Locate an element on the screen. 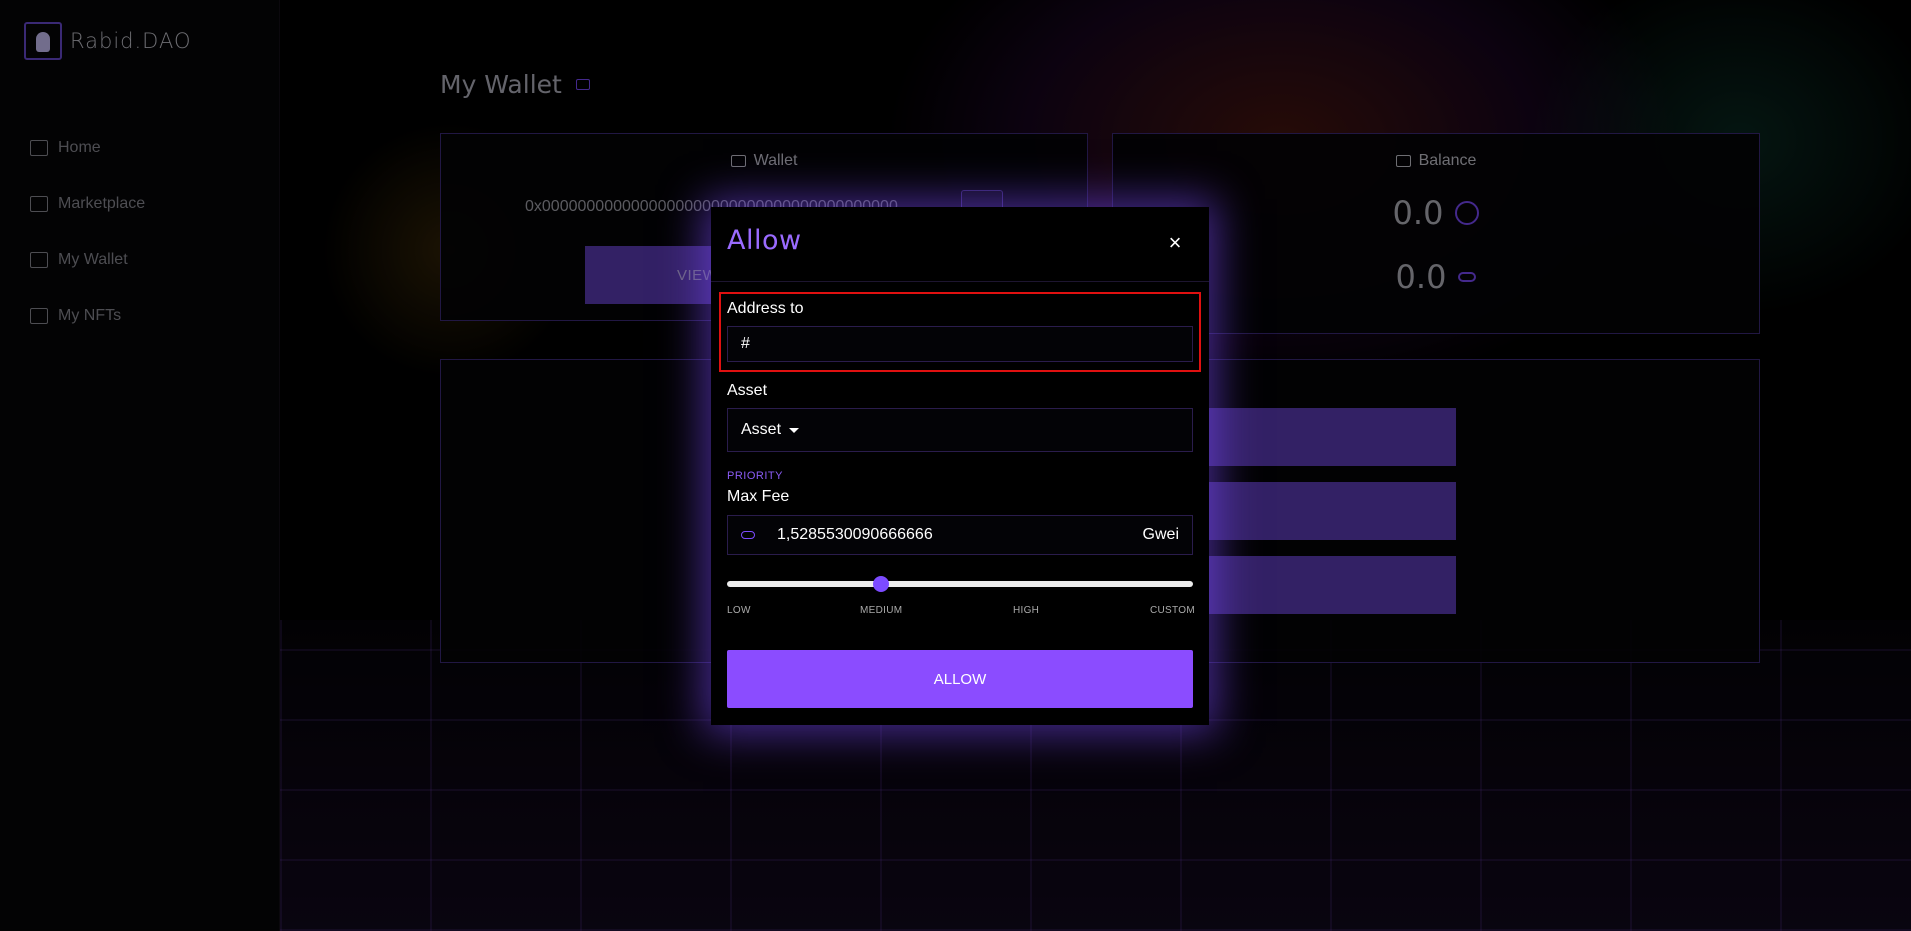 The image size is (1911, 931). caret-down-icon is located at coordinates (794, 430).